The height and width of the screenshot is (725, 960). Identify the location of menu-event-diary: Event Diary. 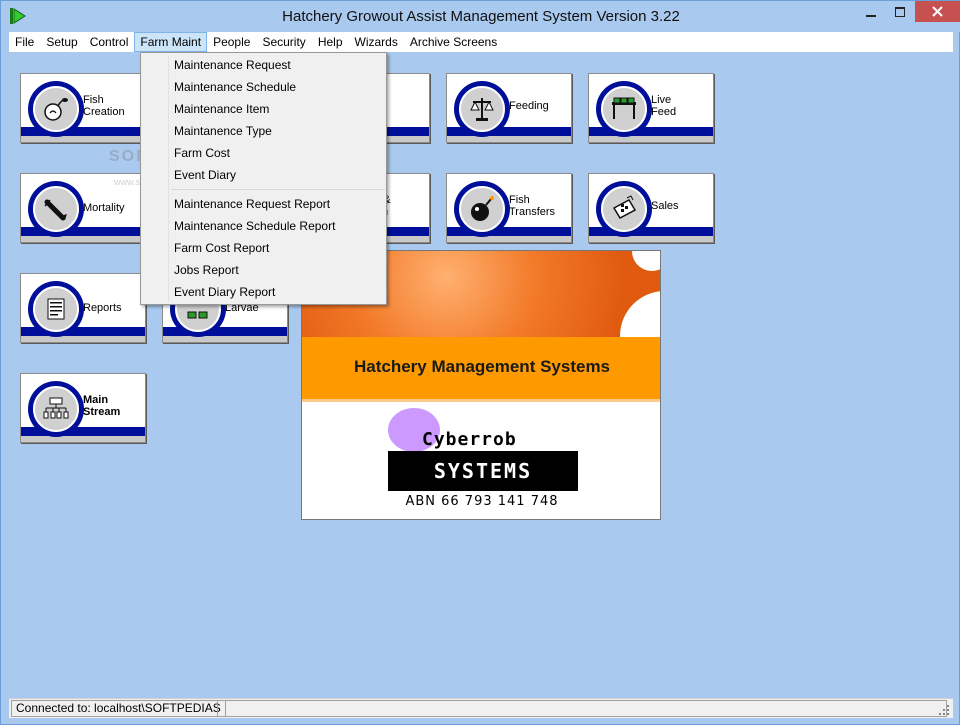
(279, 175).